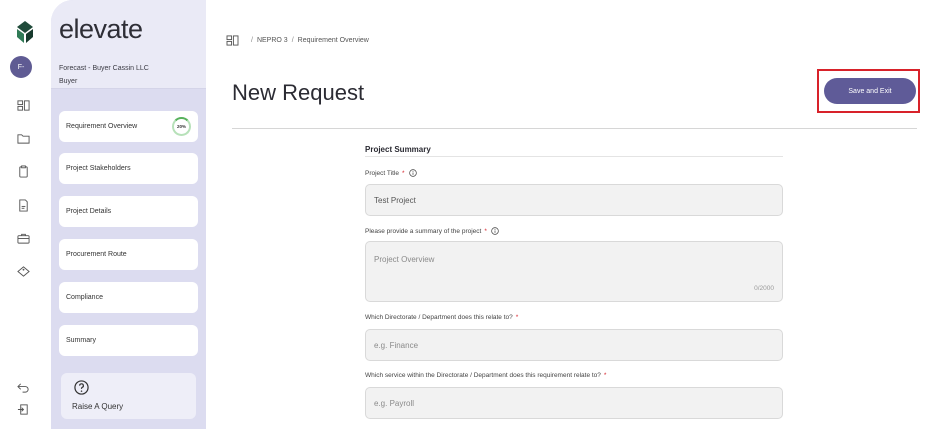  Describe the element at coordinates (81, 387) in the screenshot. I see `help-icon` at that location.